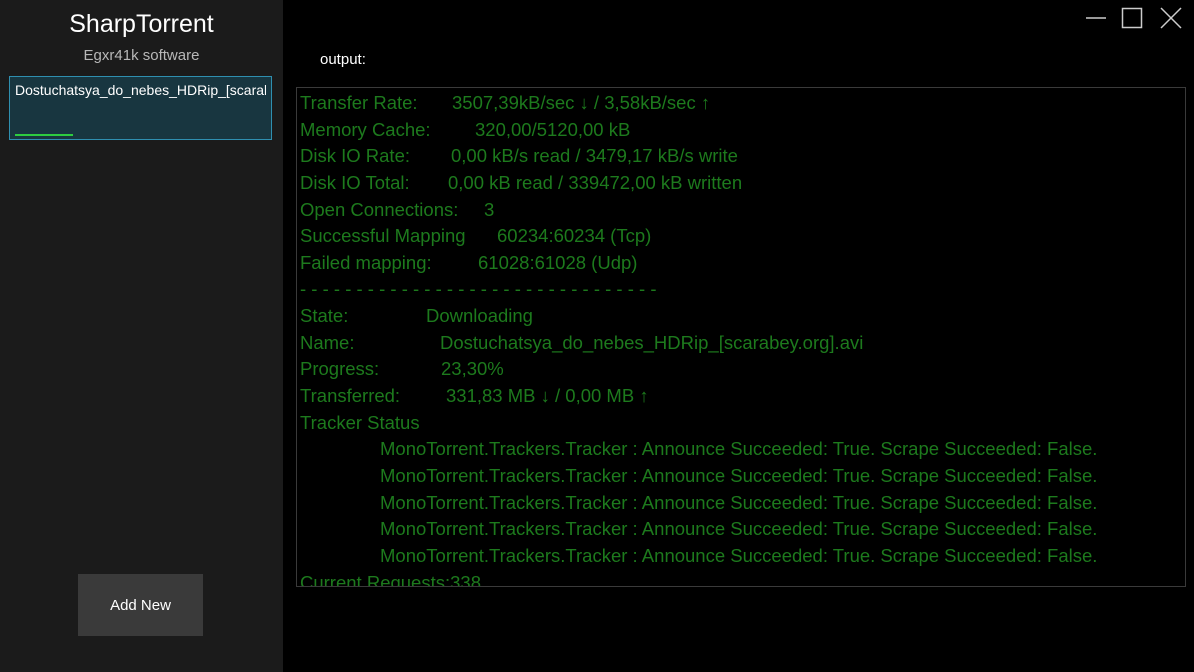 The width and height of the screenshot is (1194, 672). What do you see at coordinates (141, 55) in the screenshot?
I see `app-subtitle: Egxr41k software` at bounding box center [141, 55].